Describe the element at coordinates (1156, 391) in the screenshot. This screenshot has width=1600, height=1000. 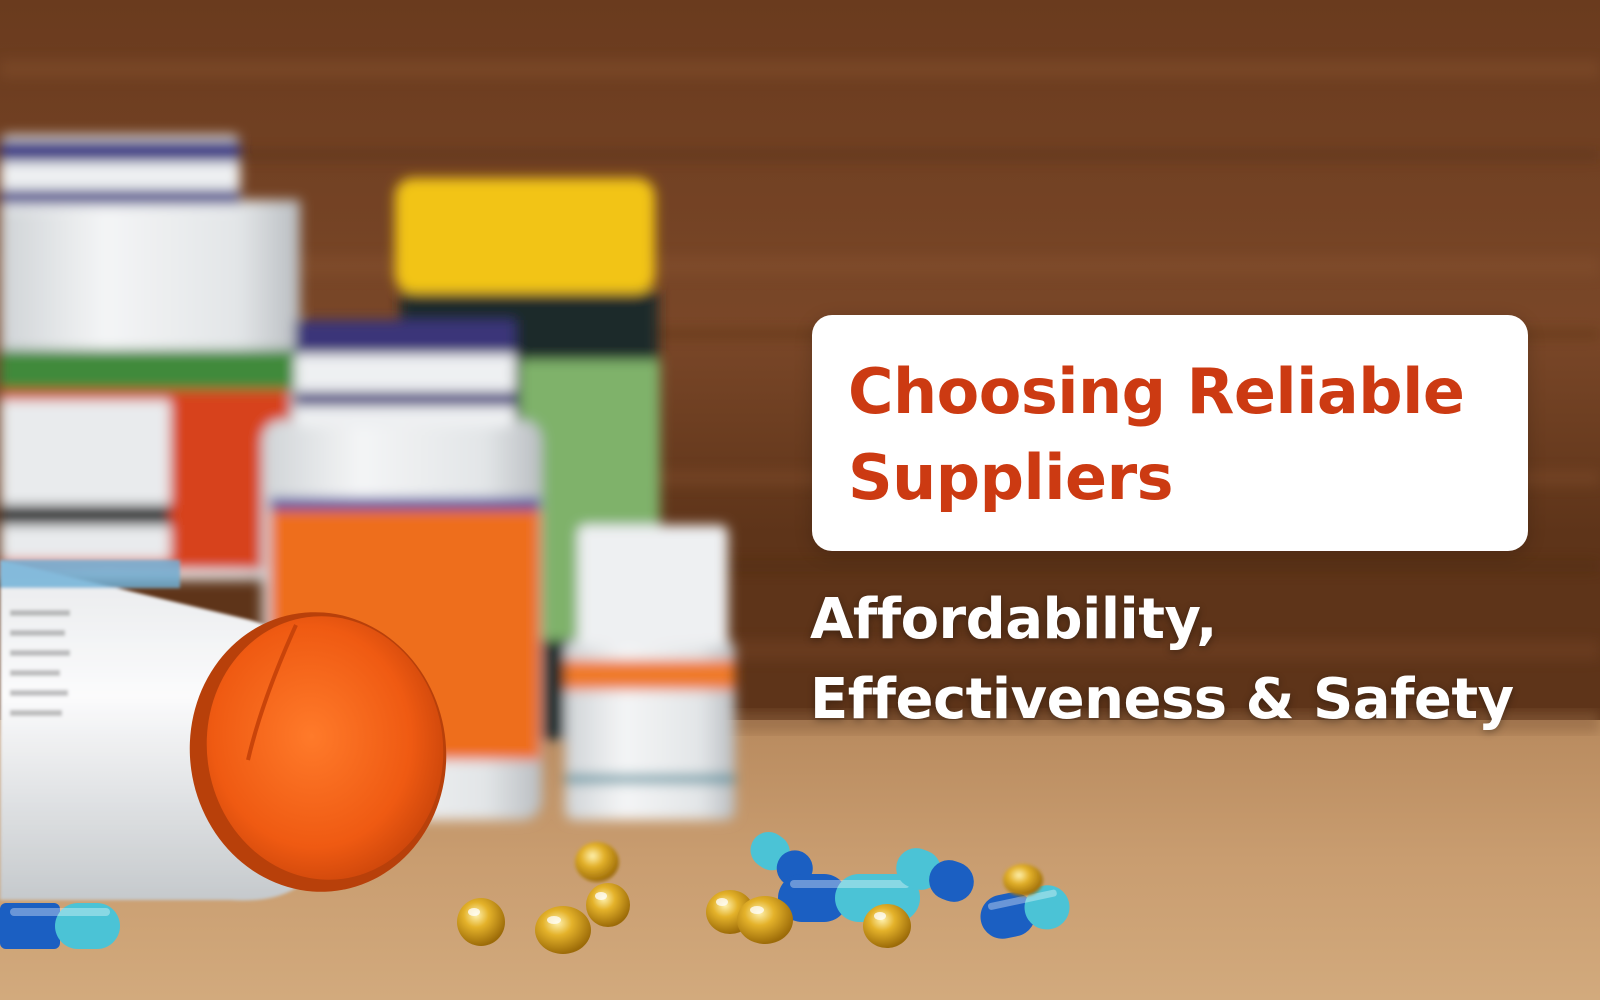
I see `banner-title-line-1: Choosing Reliable` at that location.